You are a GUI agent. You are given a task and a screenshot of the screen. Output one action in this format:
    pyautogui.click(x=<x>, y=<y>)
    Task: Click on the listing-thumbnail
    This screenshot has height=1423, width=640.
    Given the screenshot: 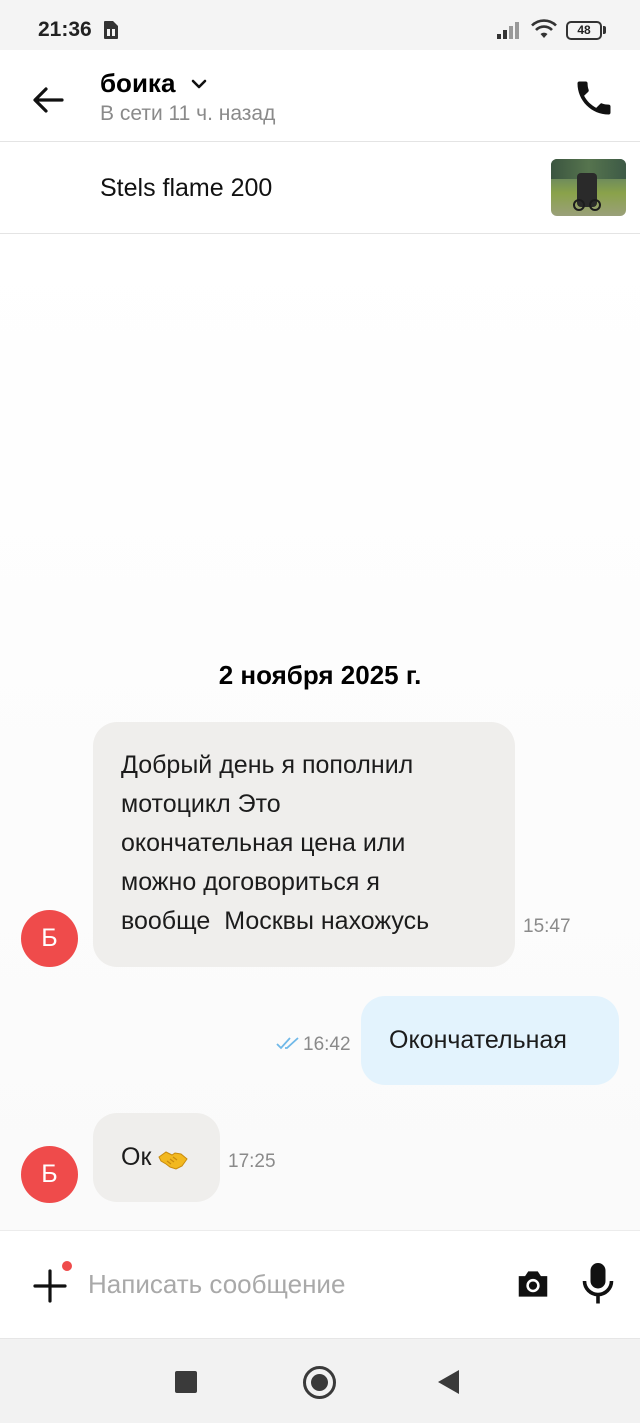 What is the action you would take?
    pyautogui.click(x=588, y=187)
    